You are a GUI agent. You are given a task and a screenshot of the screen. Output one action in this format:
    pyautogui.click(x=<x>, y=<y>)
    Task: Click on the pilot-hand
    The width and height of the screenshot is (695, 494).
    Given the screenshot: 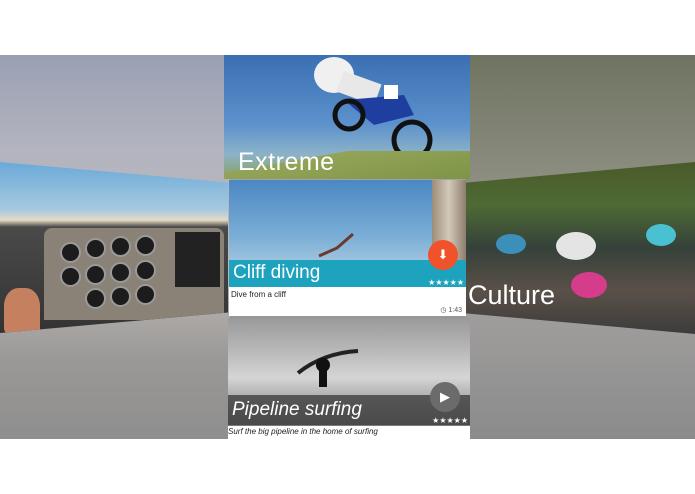 What is the action you would take?
    pyautogui.click(x=22, y=310)
    